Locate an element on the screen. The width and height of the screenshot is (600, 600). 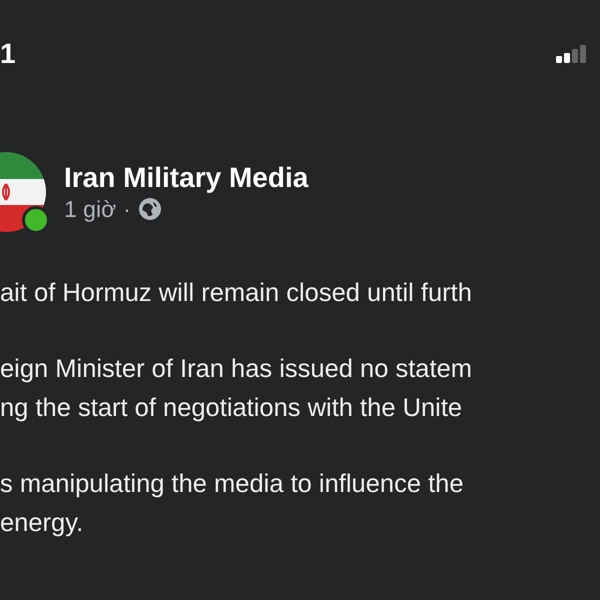
post-text-line: ng the start of negotiations with the Unite is located at coordinates (231, 408).